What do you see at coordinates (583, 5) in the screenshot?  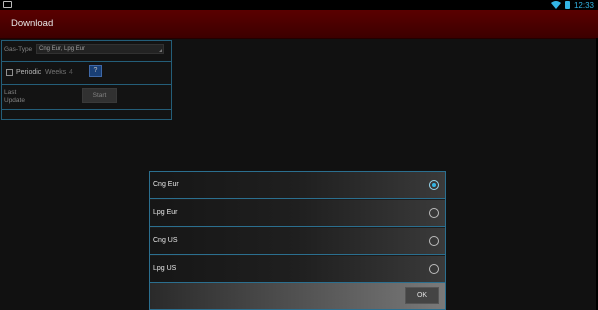 I see `clock: 12:33` at bounding box center [583, 5].